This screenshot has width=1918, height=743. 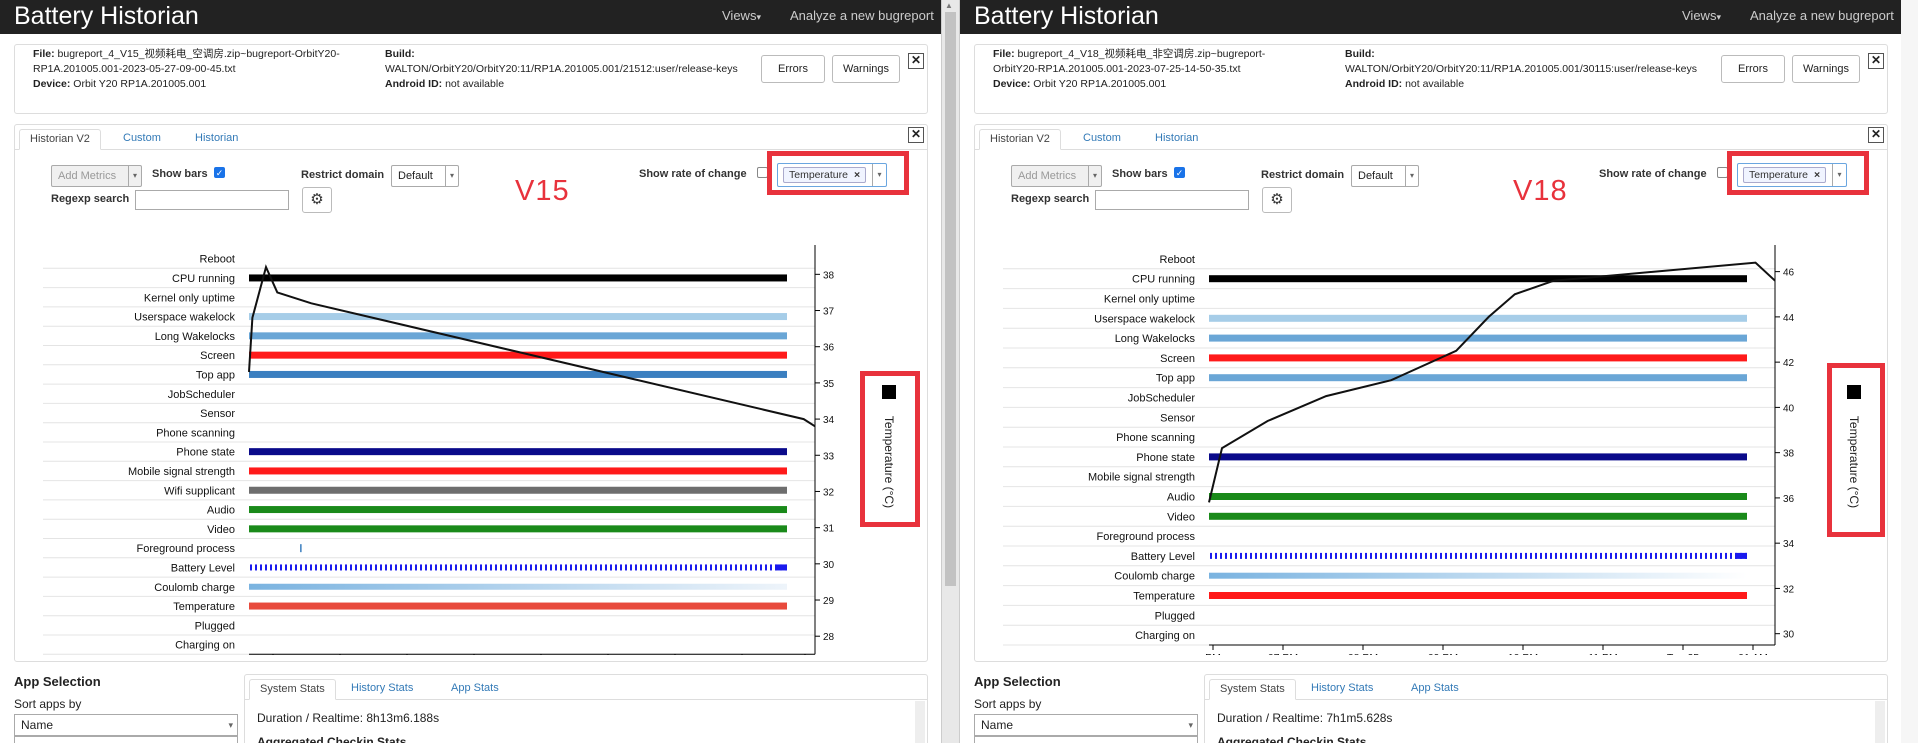 I want to click on x-tick-label: 10 PM, so click(x=1523, y=653).